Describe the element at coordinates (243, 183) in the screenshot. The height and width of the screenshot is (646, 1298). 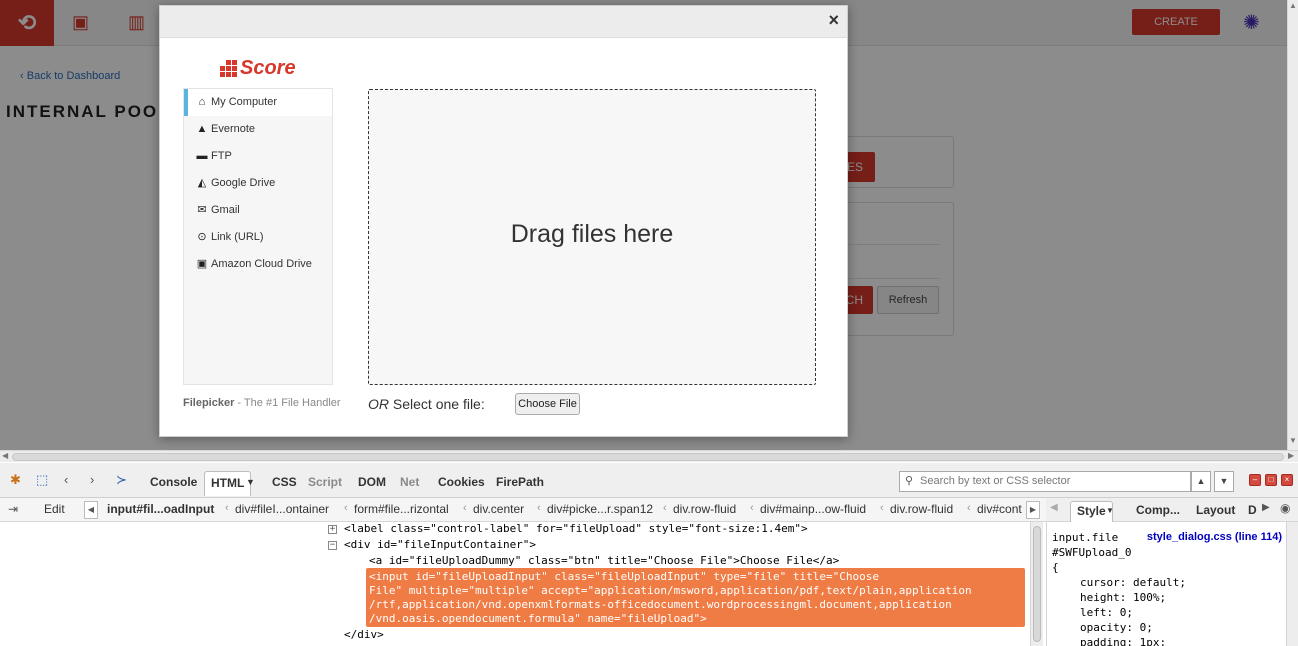
I see `source-item-label: Google Drive` at that location.